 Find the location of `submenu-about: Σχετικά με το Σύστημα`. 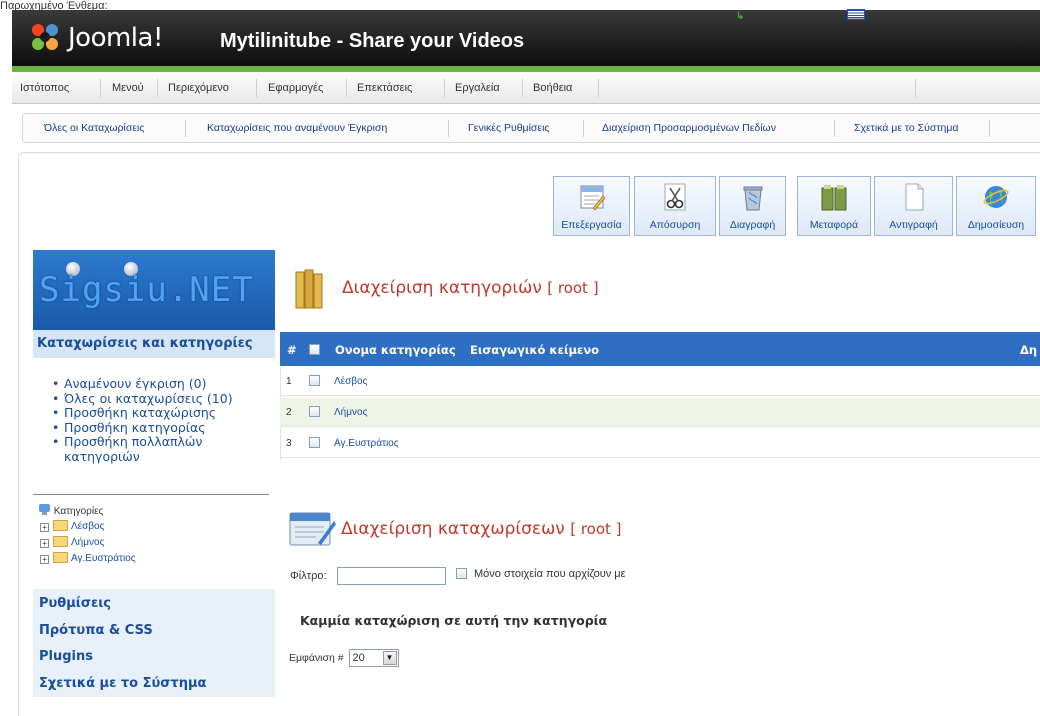

submenu-about: Σχετικά με το Σύστημα is located at coordinates (906, 128).